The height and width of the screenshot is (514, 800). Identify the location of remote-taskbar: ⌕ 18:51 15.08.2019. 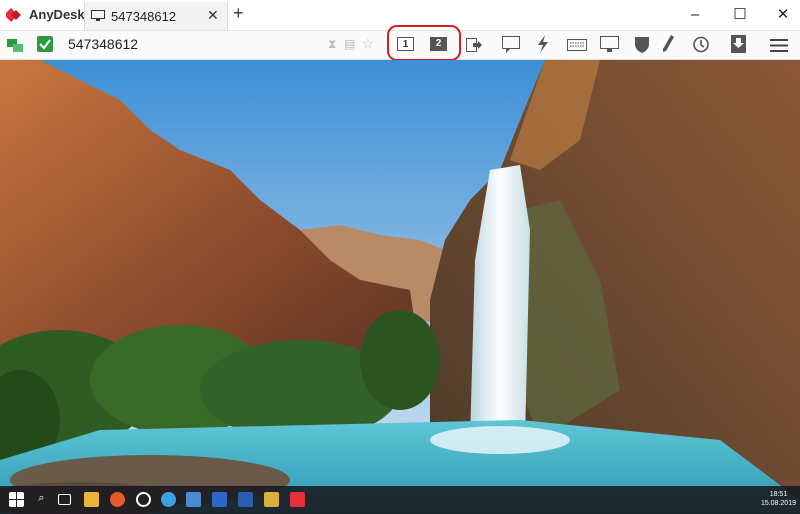
(400, 500).